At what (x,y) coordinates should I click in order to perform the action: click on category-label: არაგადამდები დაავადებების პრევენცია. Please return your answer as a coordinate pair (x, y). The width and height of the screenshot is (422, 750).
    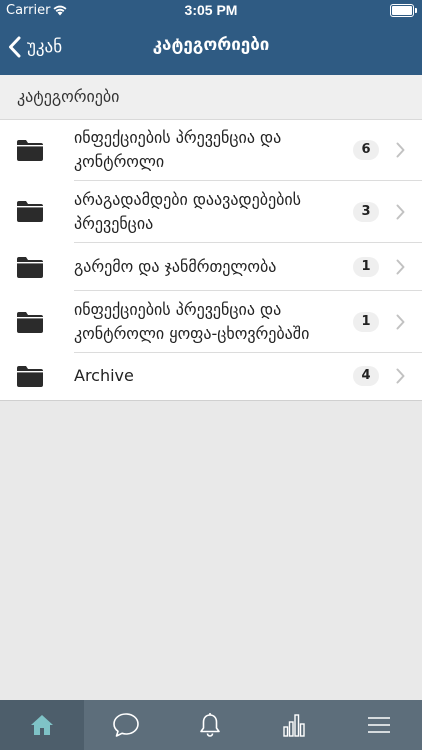
    Looking at the image, I should click on (188, 211).